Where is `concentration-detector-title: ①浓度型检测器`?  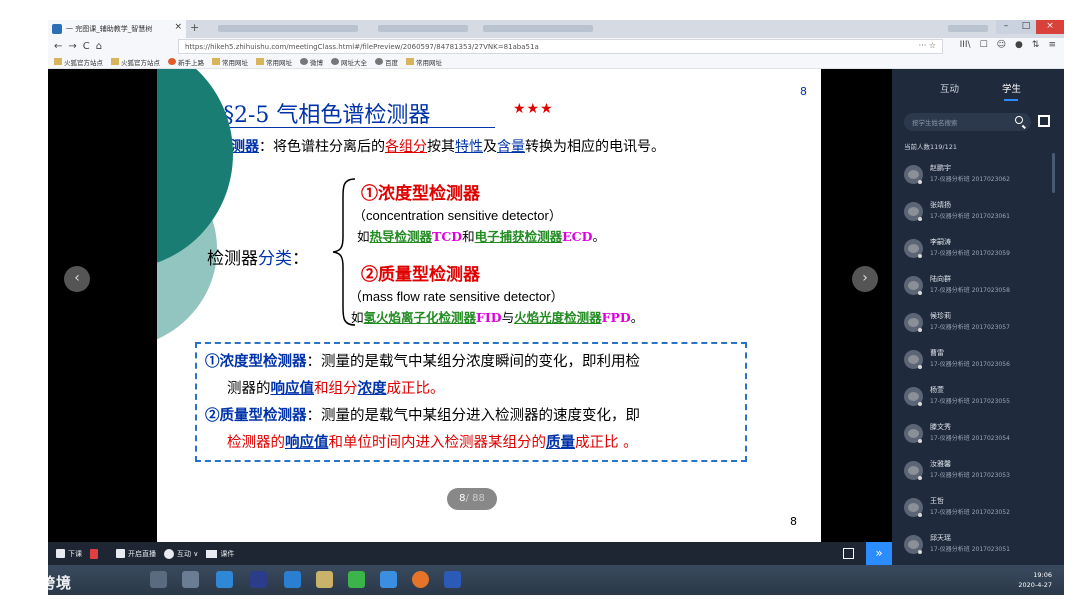 concentration-detector-title: ①浓度型检测器 is located at coordinates (420, 194).